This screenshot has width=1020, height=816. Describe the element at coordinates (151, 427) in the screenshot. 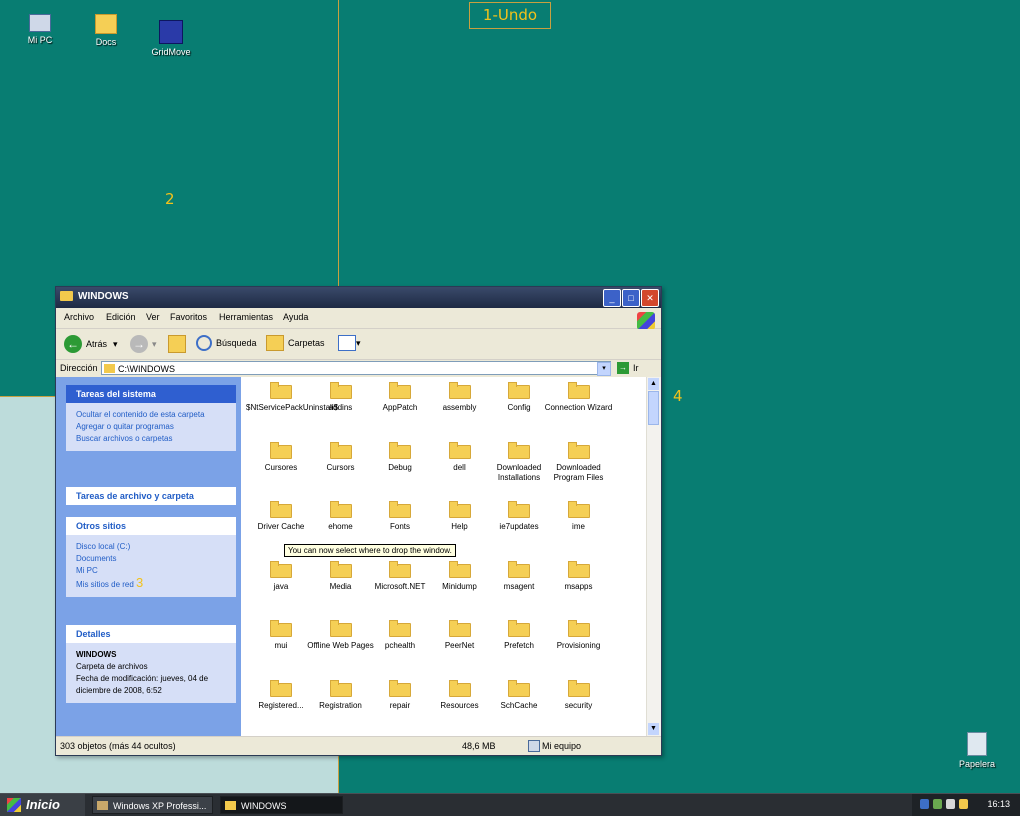

I see `task-link: Agregar o quitar programas` at that location.